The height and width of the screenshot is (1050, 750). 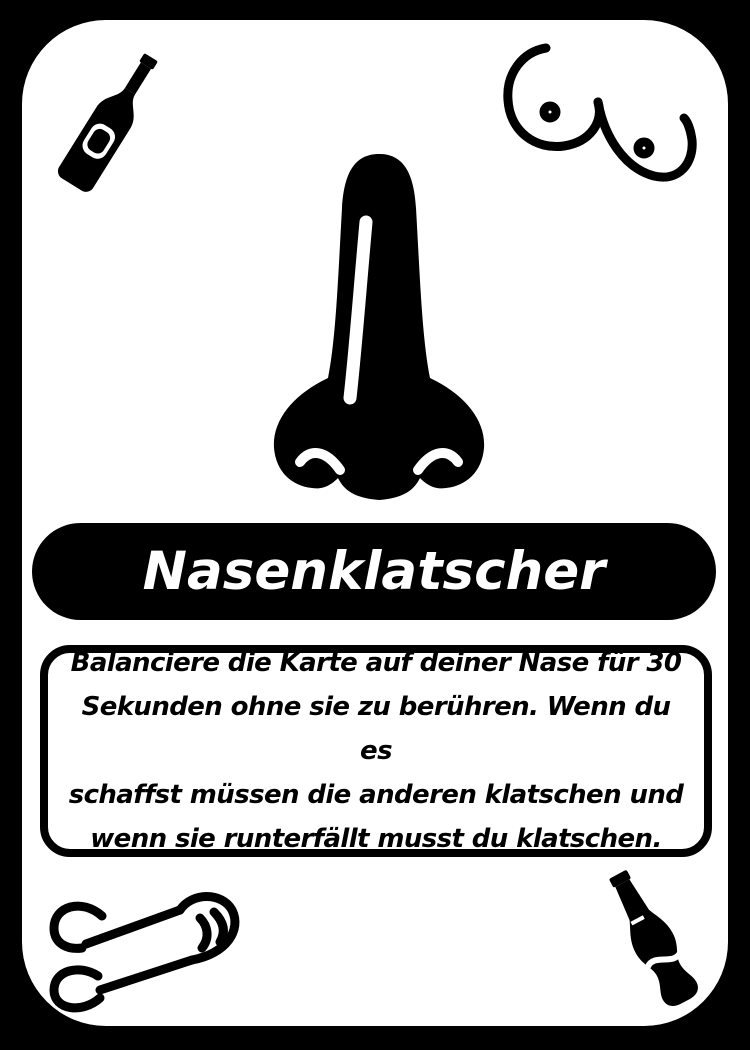 What do you see at coordinates (112, 120) in the screenshot?
I see `beer-bottle-icon` at bounding box center [112, 120].